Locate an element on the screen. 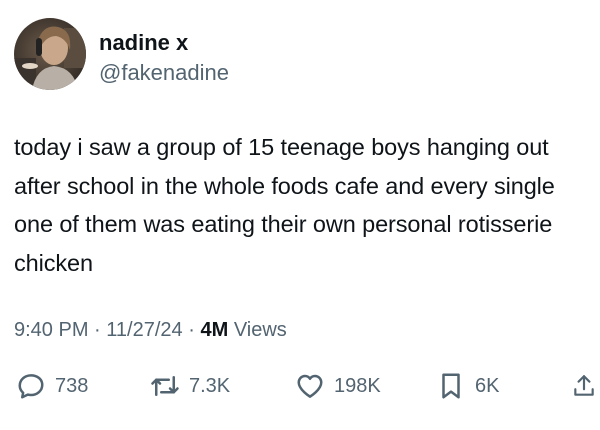 This screenshot has width=600, height=430. bookmark-button: 6K is located at coordinates (467, 386).